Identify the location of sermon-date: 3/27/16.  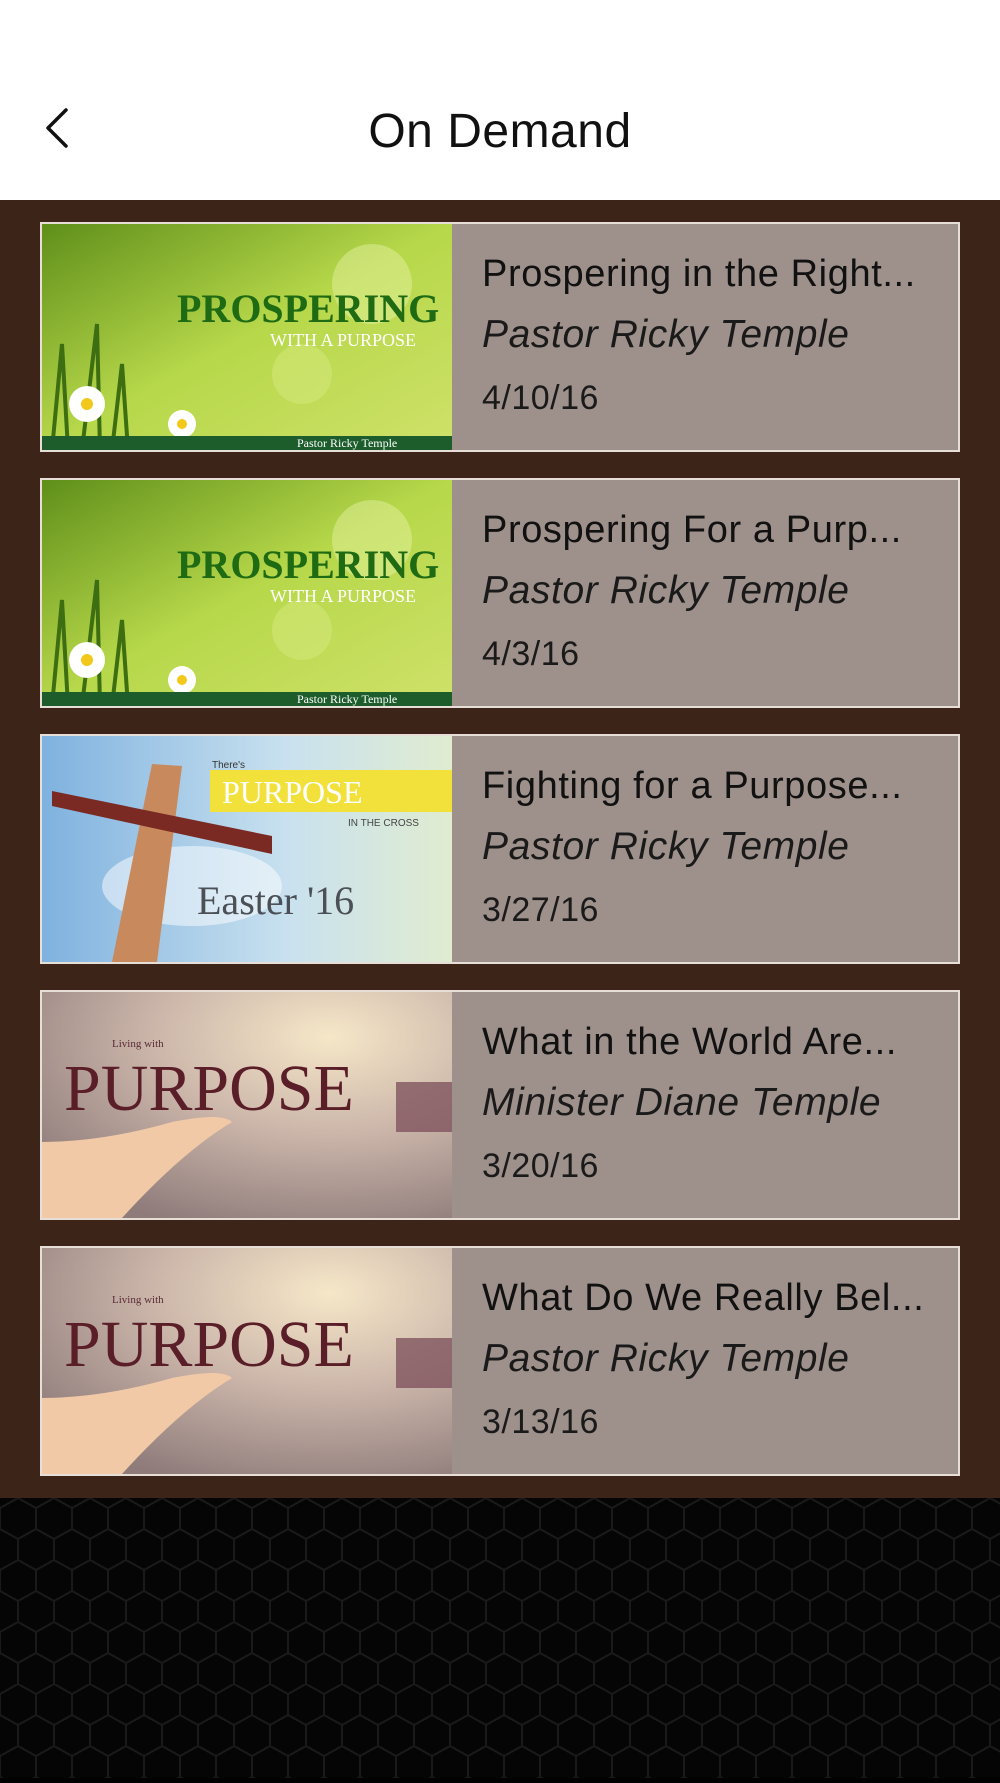
(540, 910).